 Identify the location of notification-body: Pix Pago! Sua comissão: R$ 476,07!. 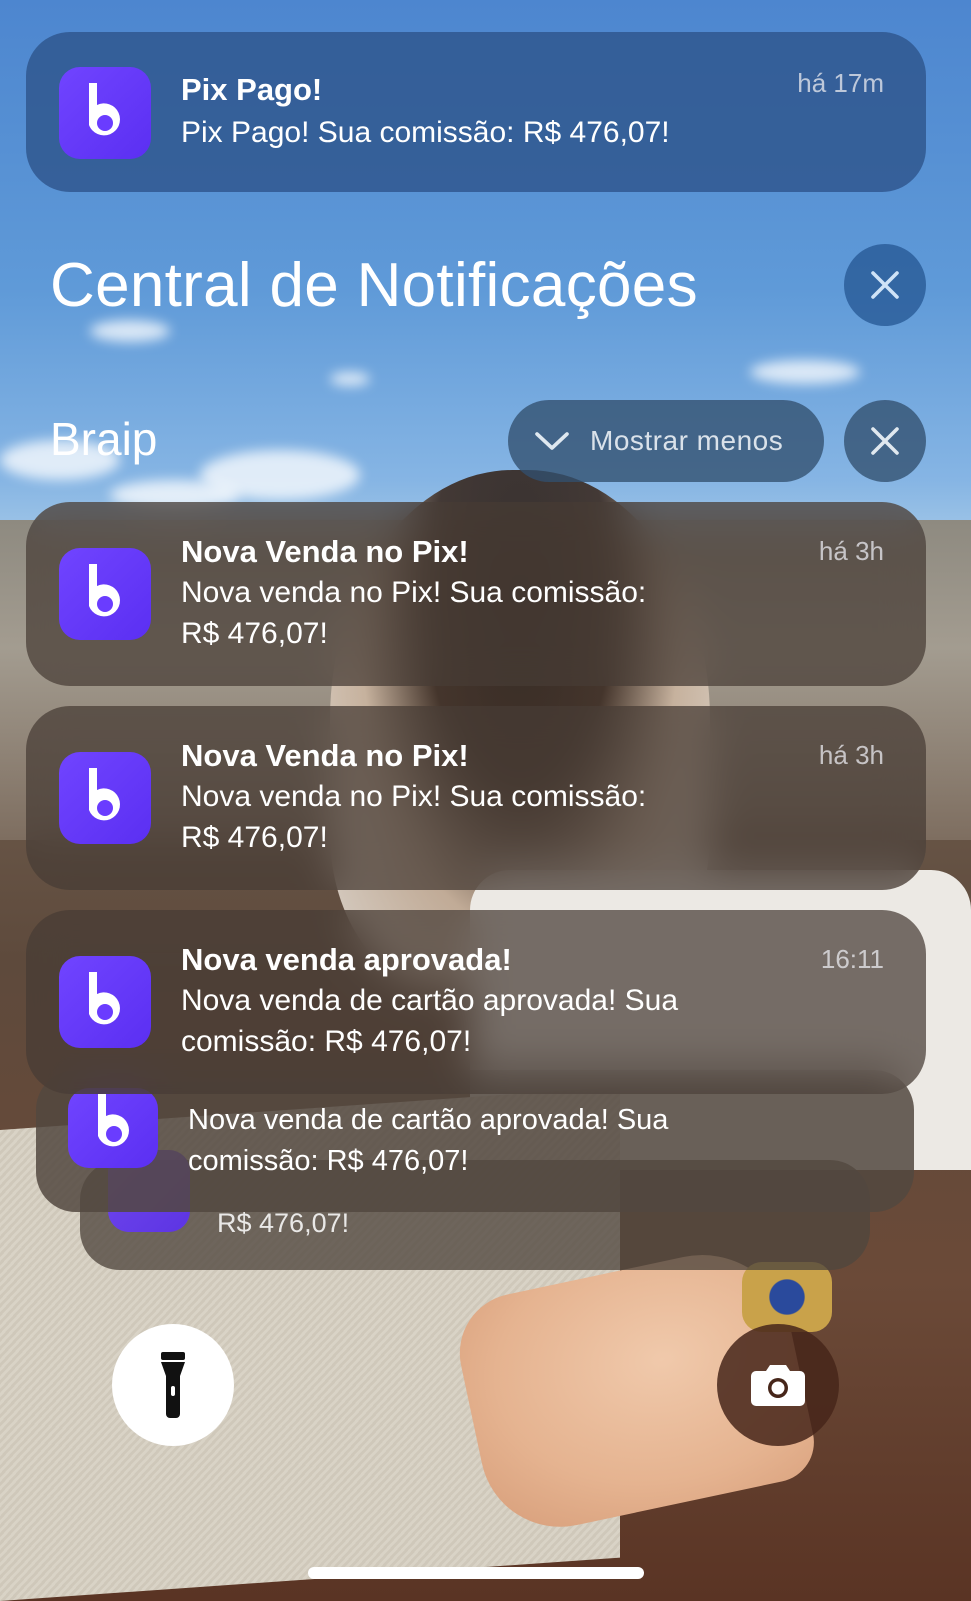
(425, 132).